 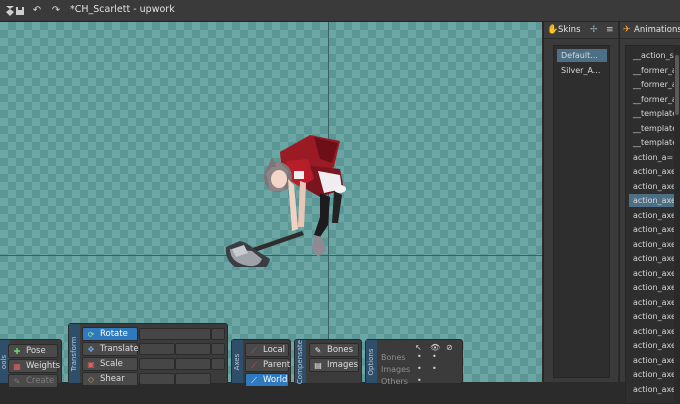 What do you see at coordinates (193, 364) in the screenshot?
I see `scale-y-field` at bounding box center [193, 364].